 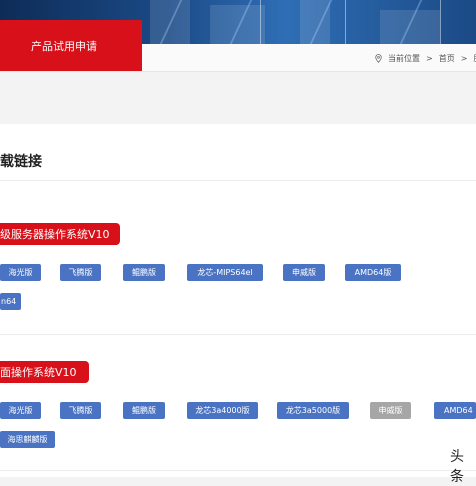 I want to click on section-title-server: 级服务器操作系统V10, so click(x=60, y=234).